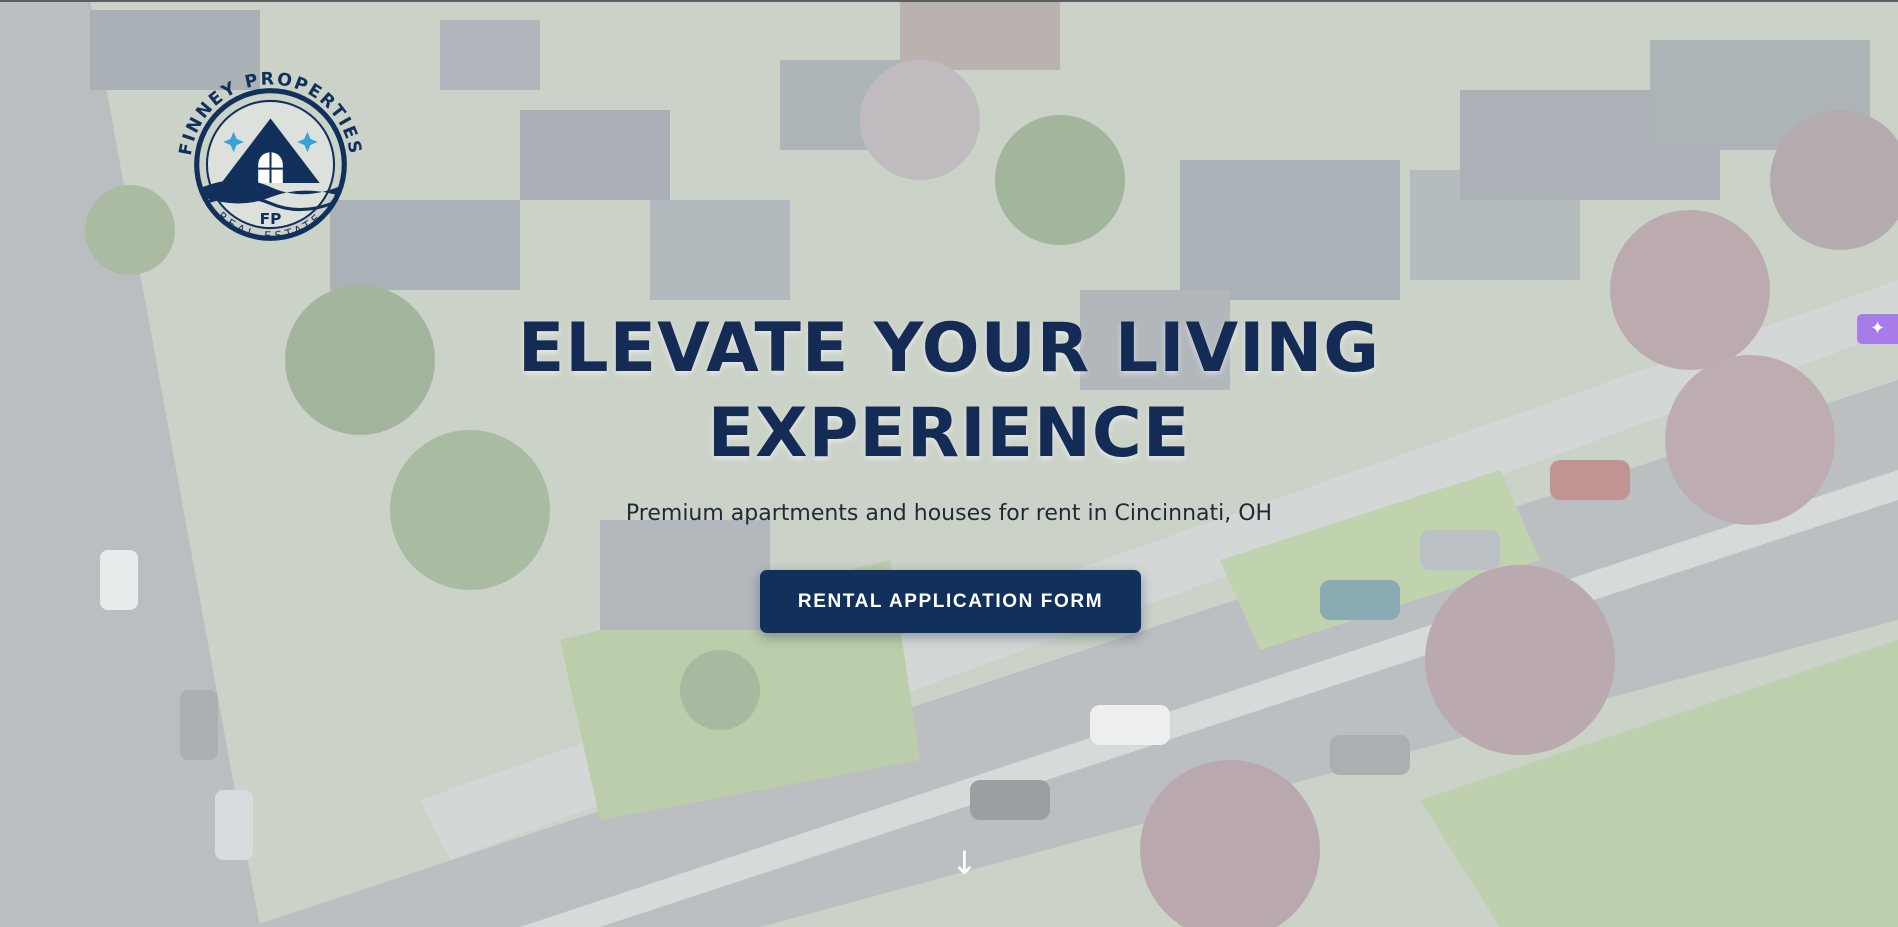  Describe the element at coordinates (949, 433) in the screenshot. I see `hero-title-line-2: EXPERIENCE` at that location.